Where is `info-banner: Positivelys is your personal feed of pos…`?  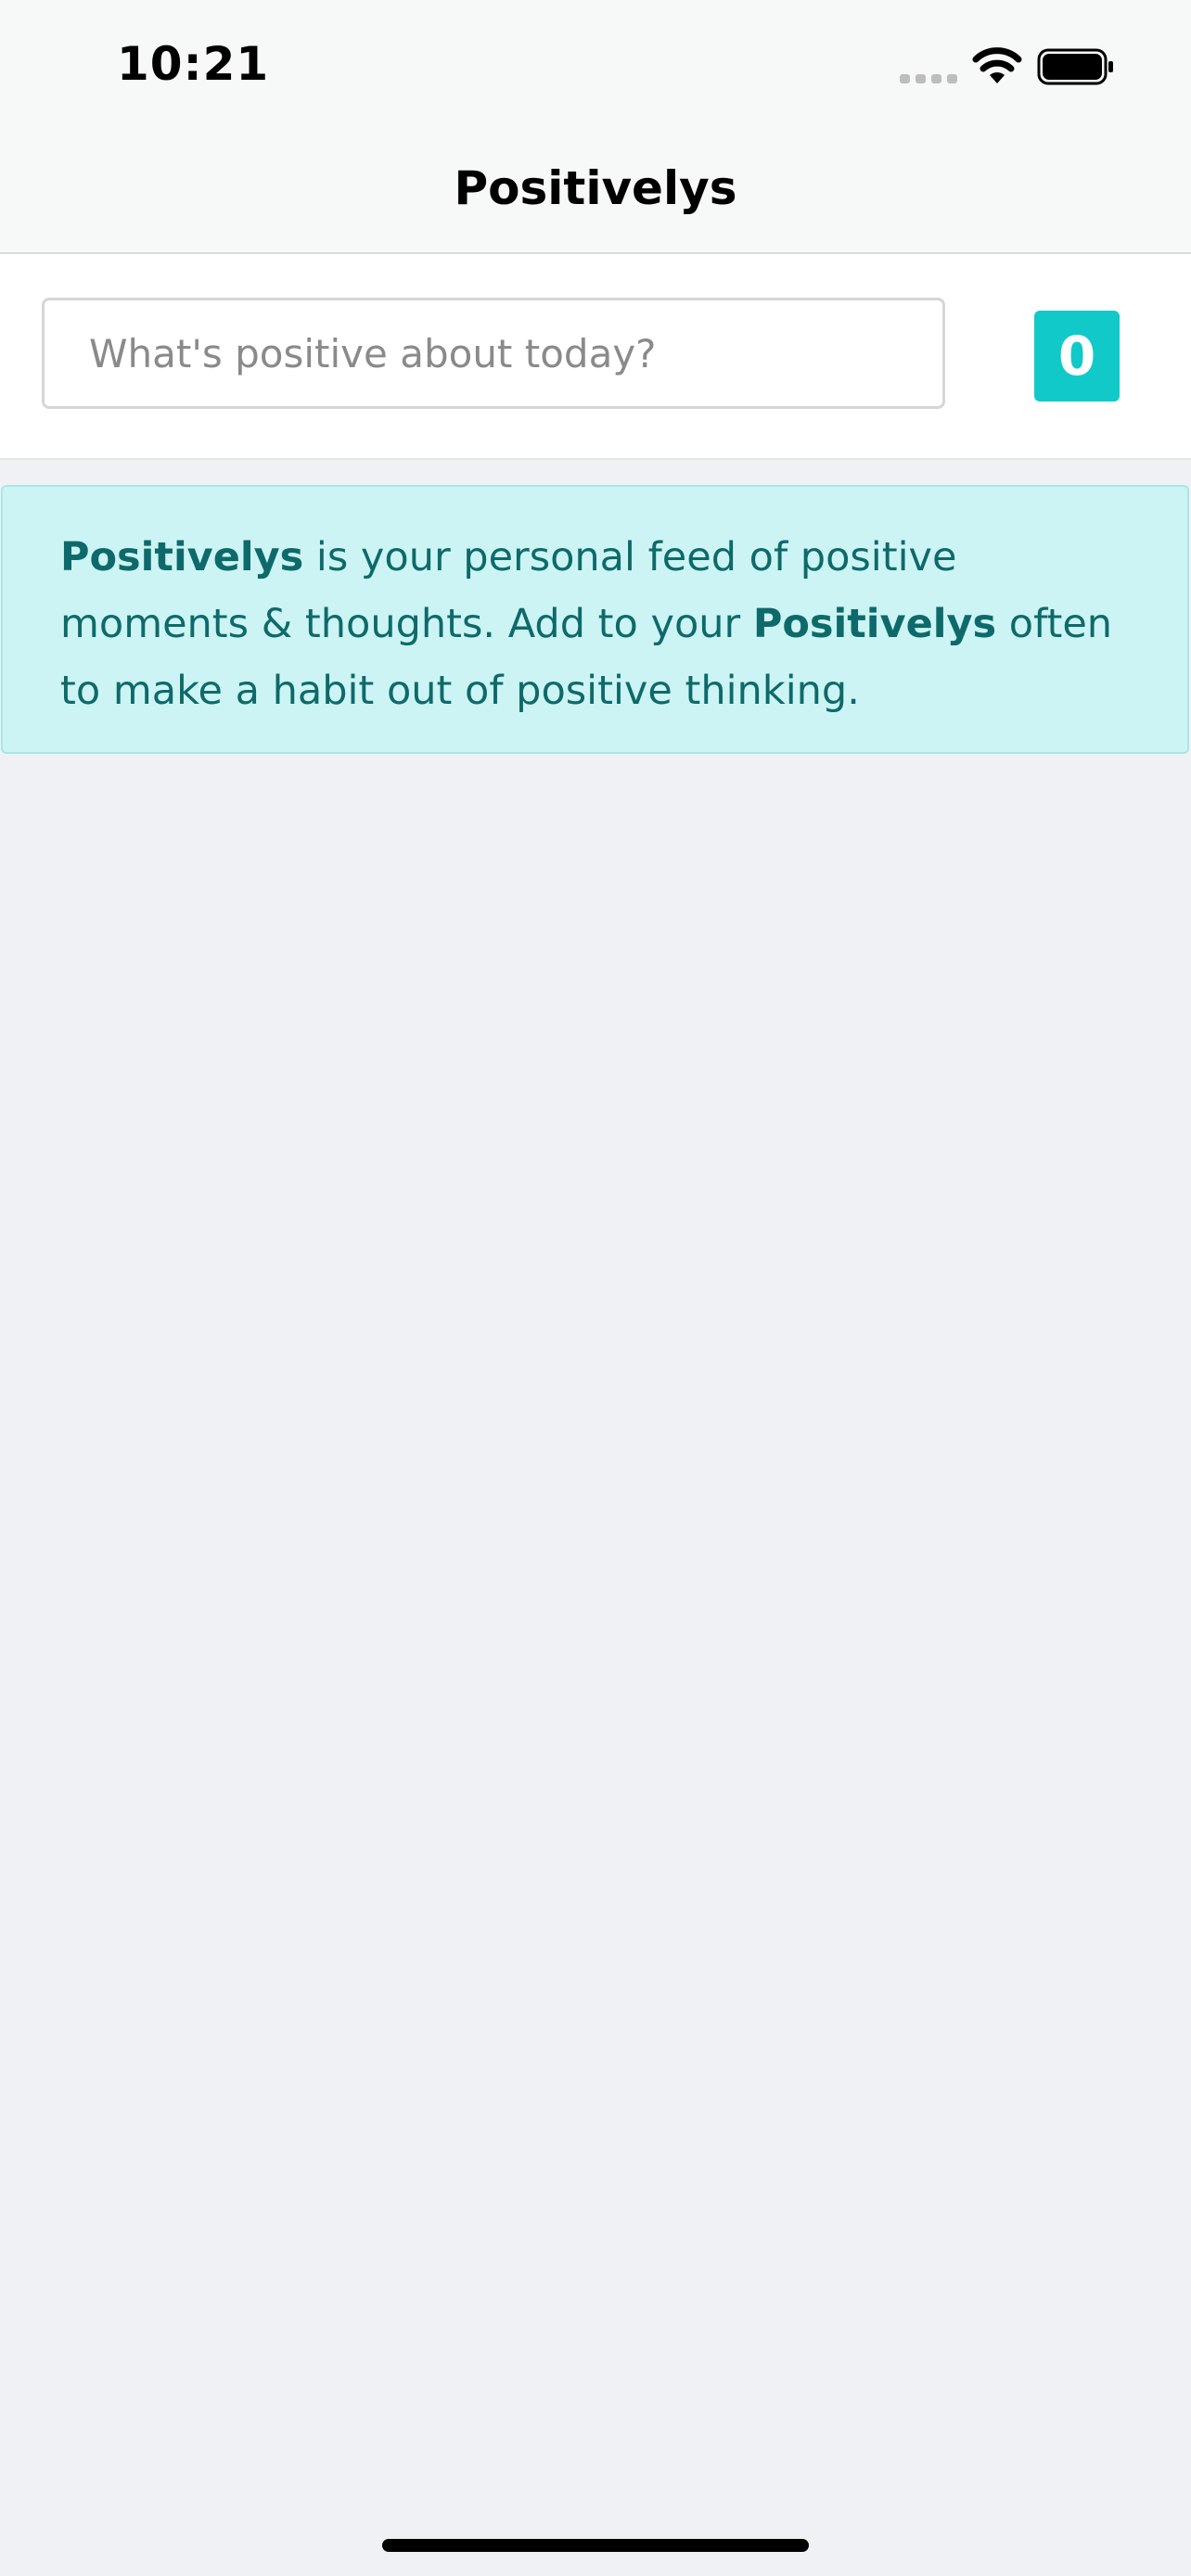
info-banner: Positivelys is your personal feed of pos… is located at coordinates (595, 619).